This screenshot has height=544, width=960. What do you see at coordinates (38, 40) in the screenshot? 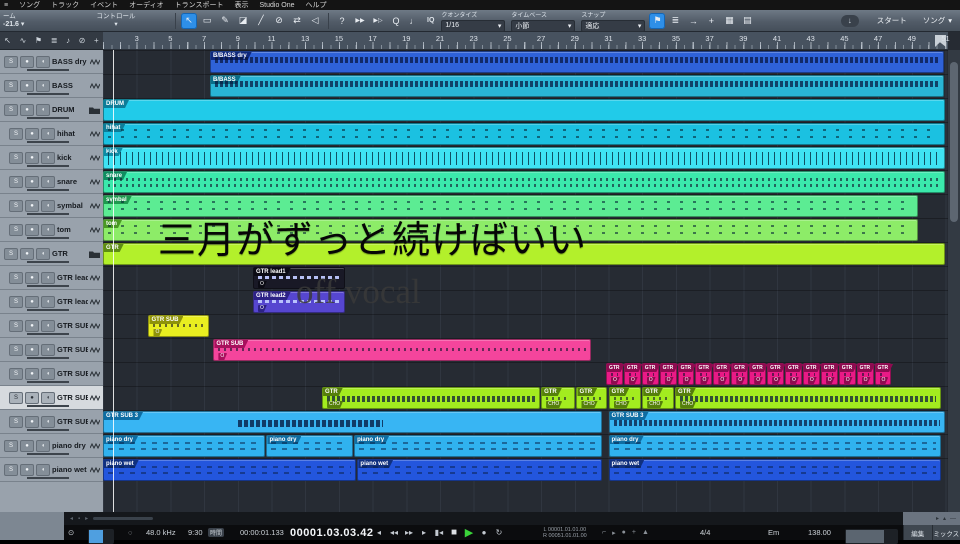
I see `flag-icon: ⚑` at bounding box center [38, 40].